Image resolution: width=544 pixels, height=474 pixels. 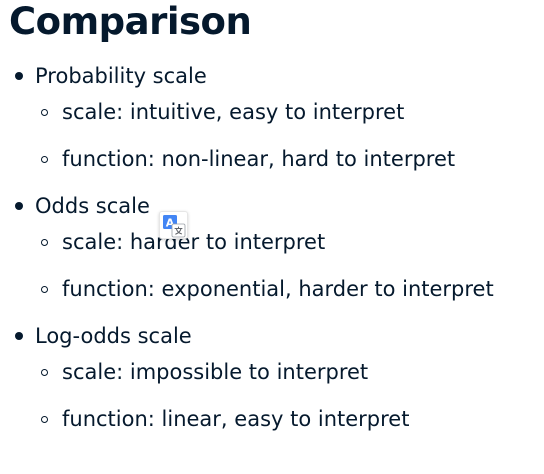 I want to click on translate-icon: A, so click(x=174, y=226).